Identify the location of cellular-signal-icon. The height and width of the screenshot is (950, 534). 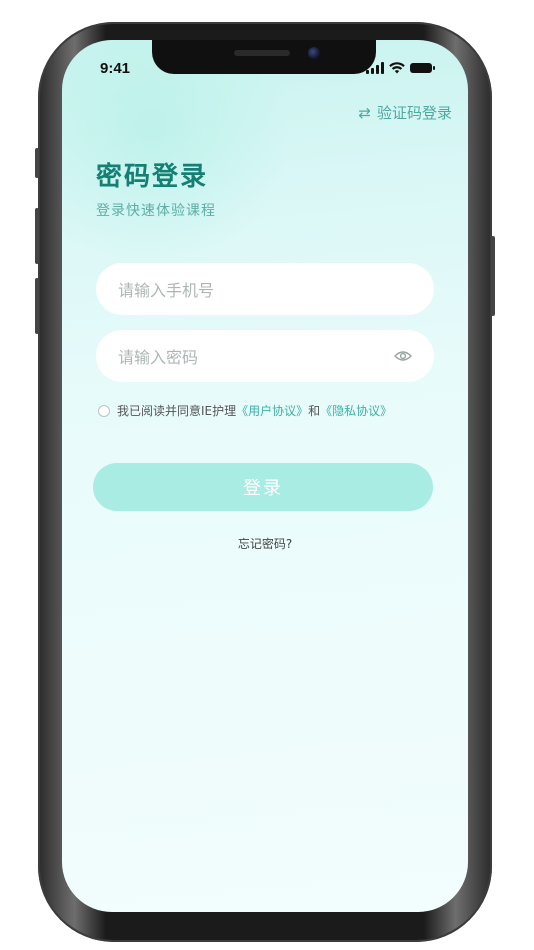
(375, 68).